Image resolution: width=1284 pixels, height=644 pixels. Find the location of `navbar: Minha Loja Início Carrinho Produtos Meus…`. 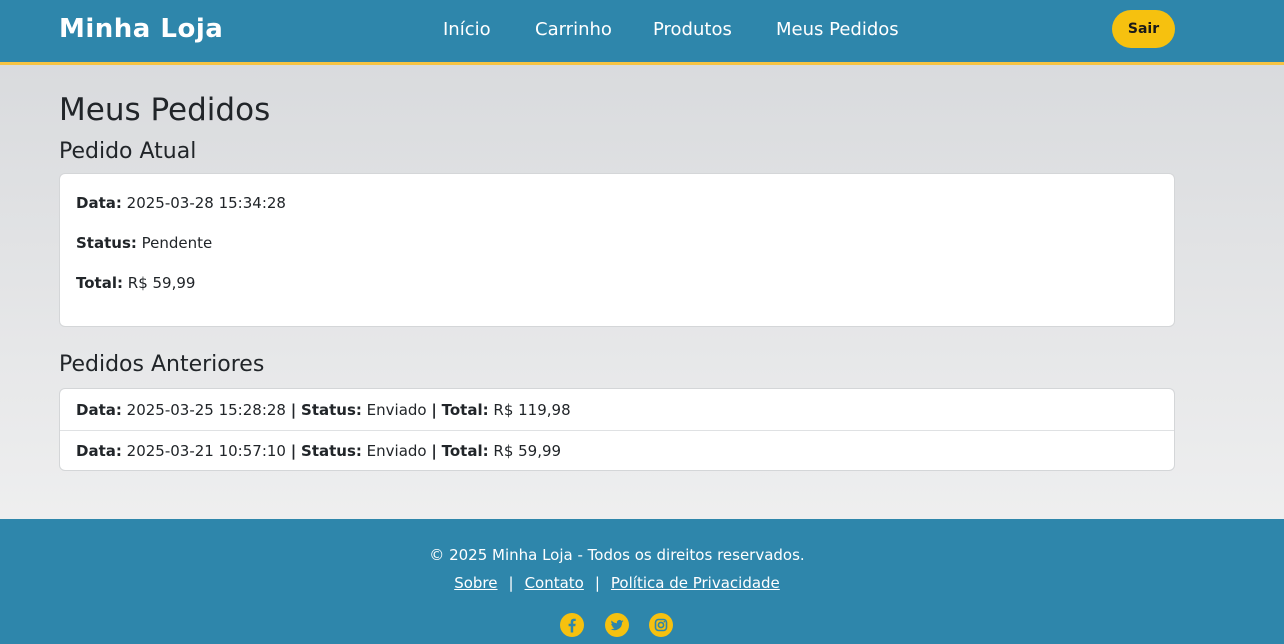

navbar: Minha Loja Início Carrinho Produtos Meus… is located at coordinates (642, 32).